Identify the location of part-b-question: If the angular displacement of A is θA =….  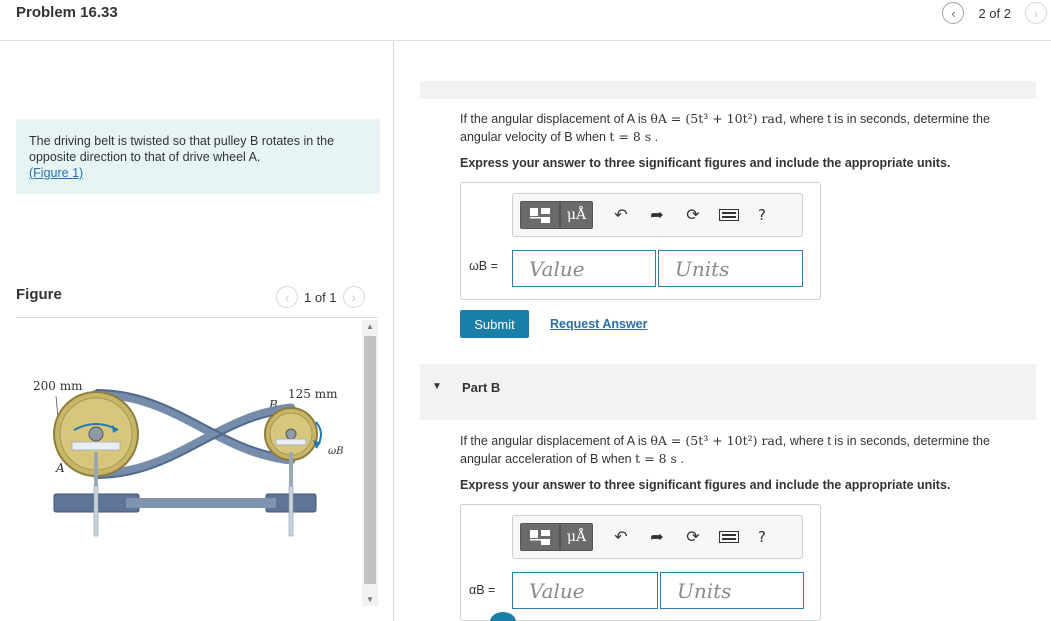
(725, 449).